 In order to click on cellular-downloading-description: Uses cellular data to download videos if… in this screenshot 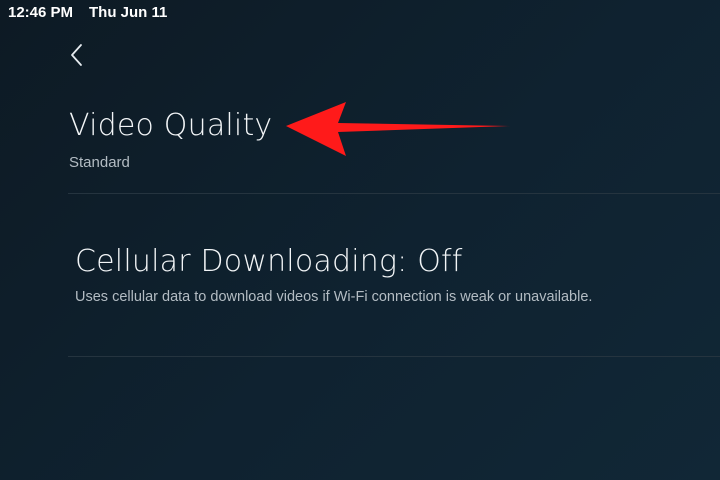, I will do `click(334, 297)`.